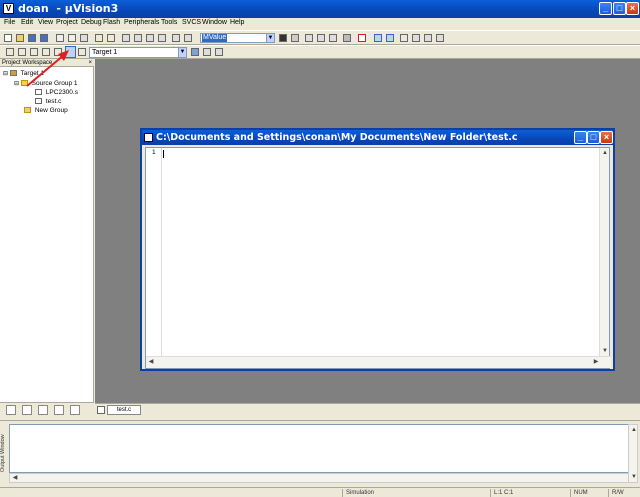 The image size is (640, 497). I want to click on files-tab-icon, so click(11, 410).